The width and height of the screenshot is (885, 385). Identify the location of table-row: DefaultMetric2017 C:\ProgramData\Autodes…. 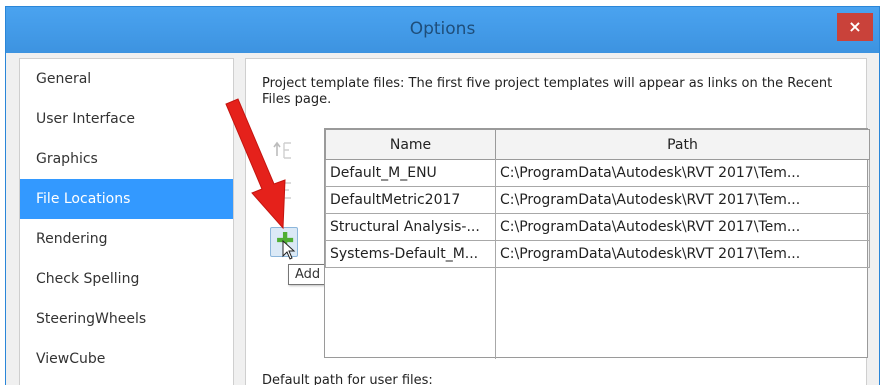
(597, 200).